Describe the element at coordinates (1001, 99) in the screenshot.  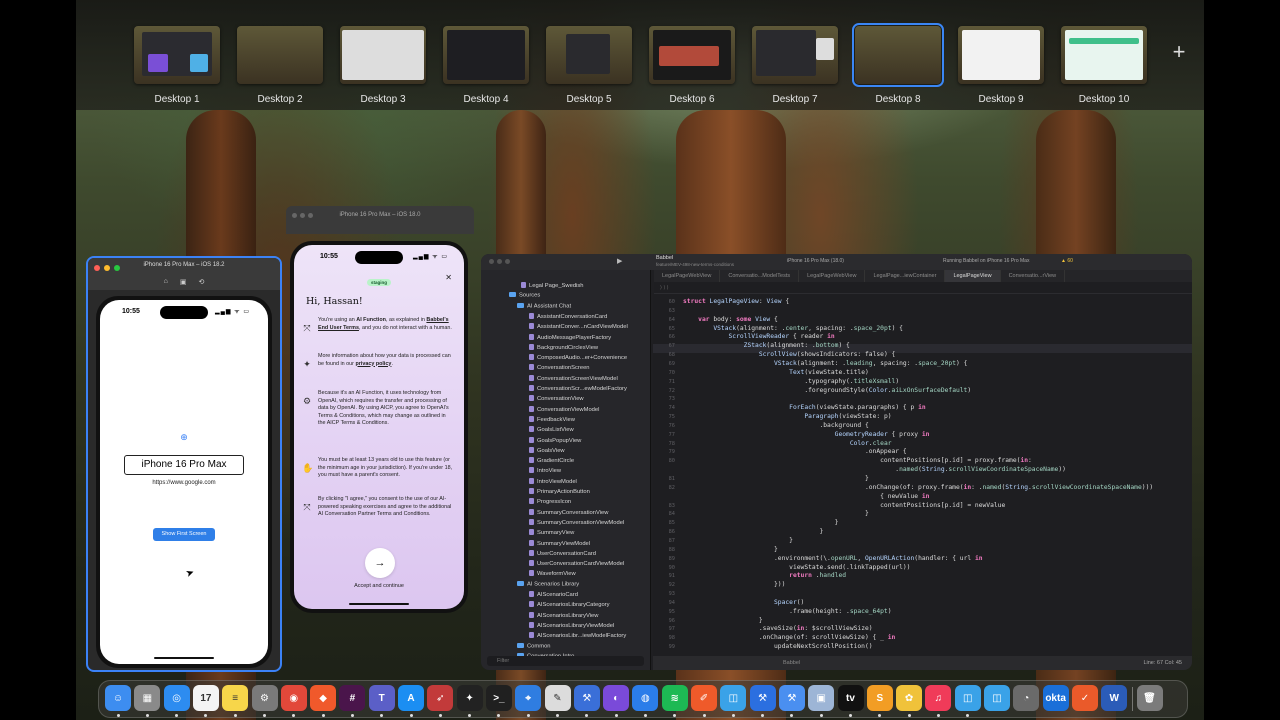
I see `desktop-label: Desktop 9` at that location.